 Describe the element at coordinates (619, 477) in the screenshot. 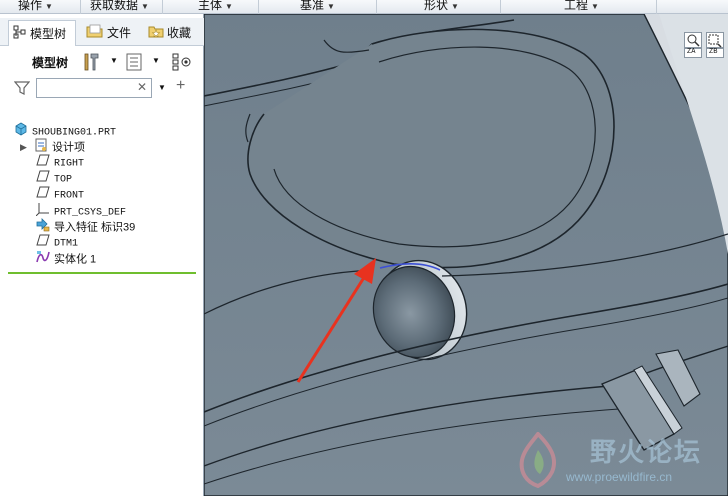

I see `watermark-url: www.proewildfire.cn` at that location.